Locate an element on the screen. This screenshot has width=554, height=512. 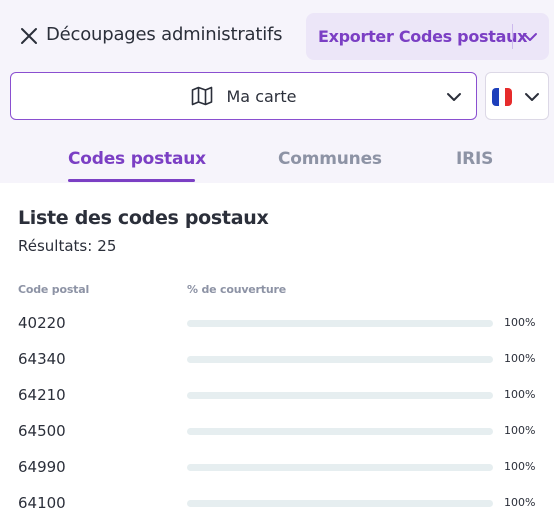
close-icon is located at coordinates (29, 36).